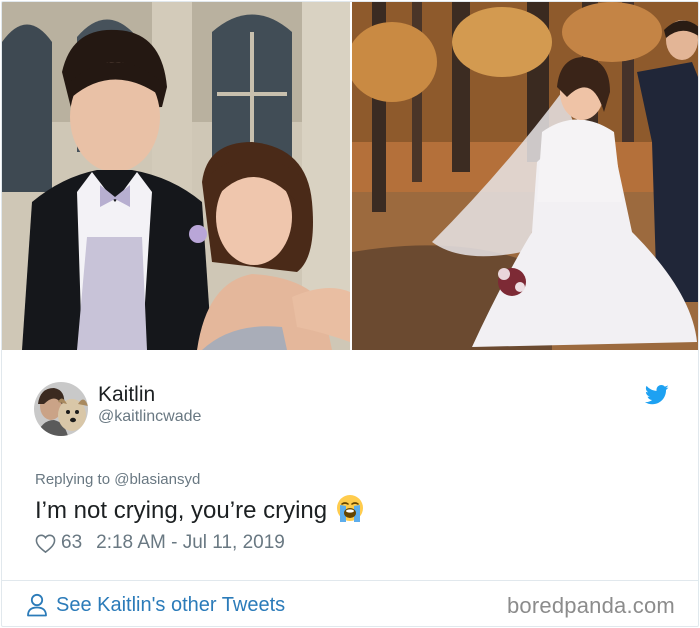 The height and width of the screenshot is (628, 700). What do you see at coordinates (45, 543) in the screenshot?
I see `heart-outline-icon` at bounding box center [45, 543].